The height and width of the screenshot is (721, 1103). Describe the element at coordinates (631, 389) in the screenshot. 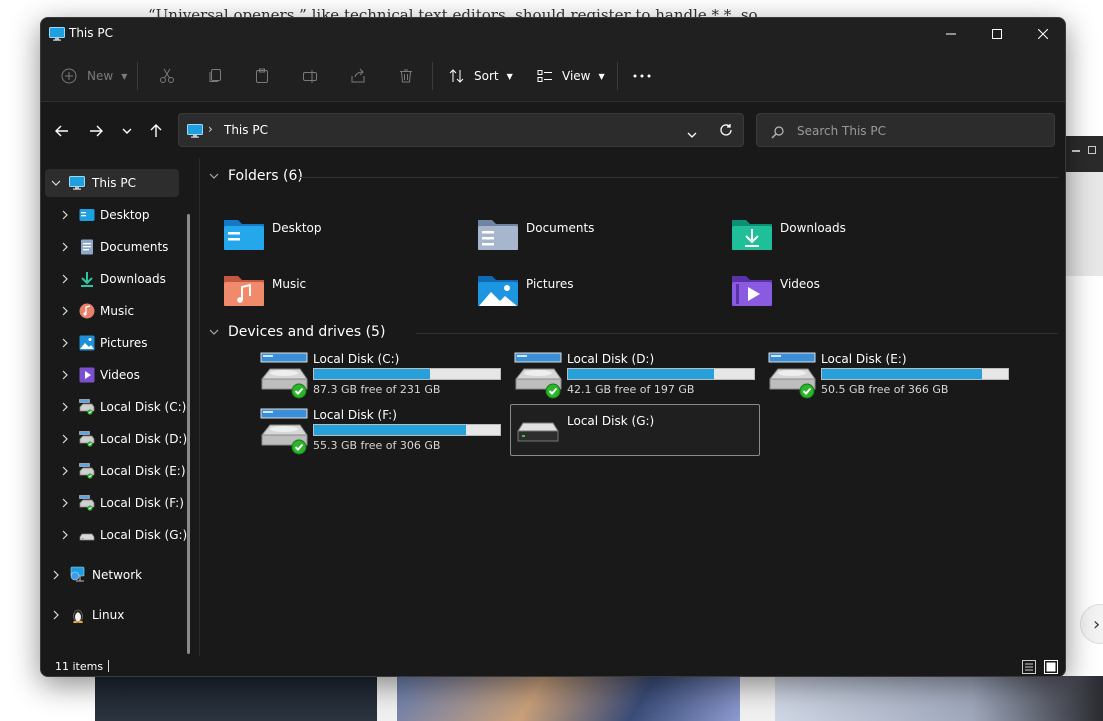

I see `drive-free-space: 42.1 GB free of 197 GB` at that location.